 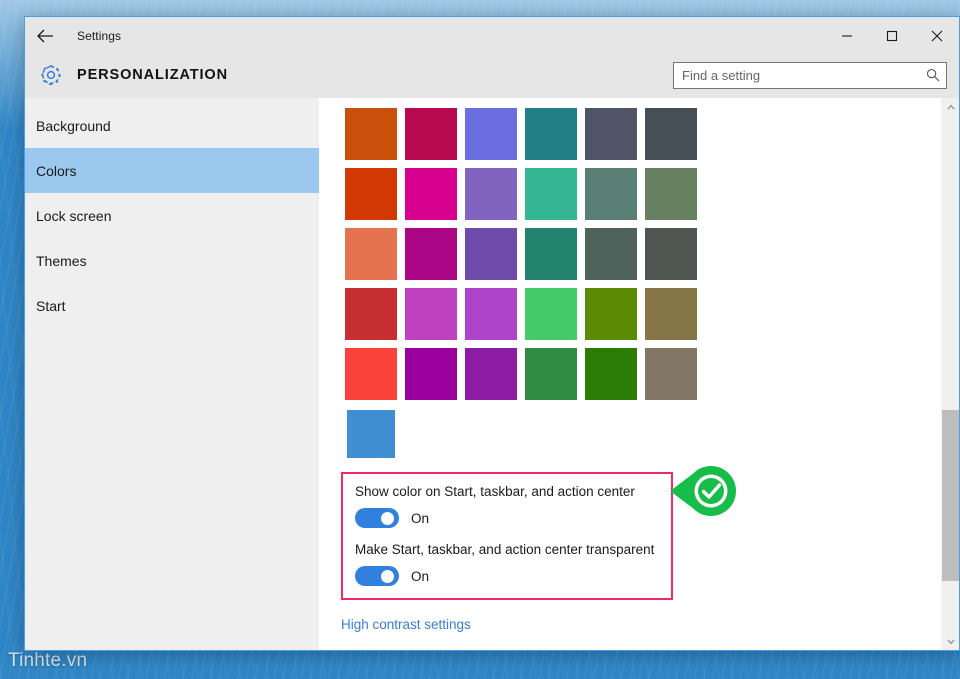 I want to click on scrollbar-thumb, so click(x=950, y=496).